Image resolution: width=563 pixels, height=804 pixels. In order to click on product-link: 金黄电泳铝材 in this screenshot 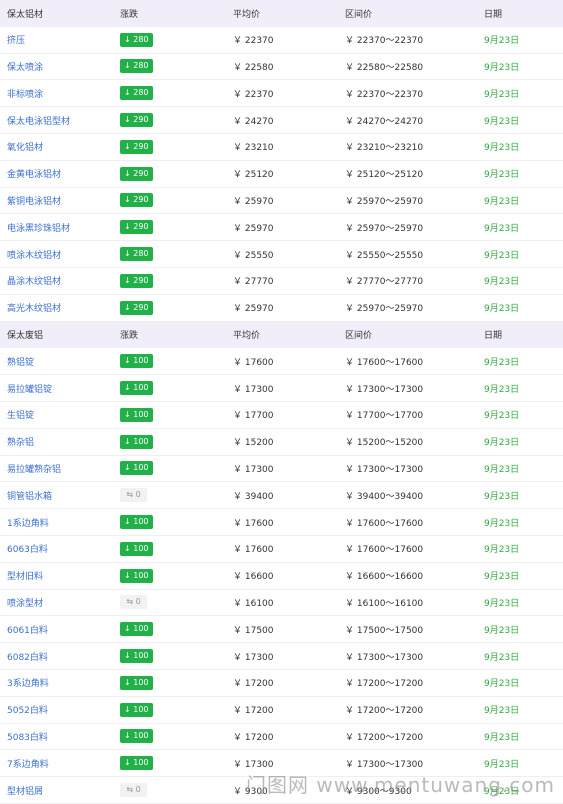, I will do `click(34, 175)`.